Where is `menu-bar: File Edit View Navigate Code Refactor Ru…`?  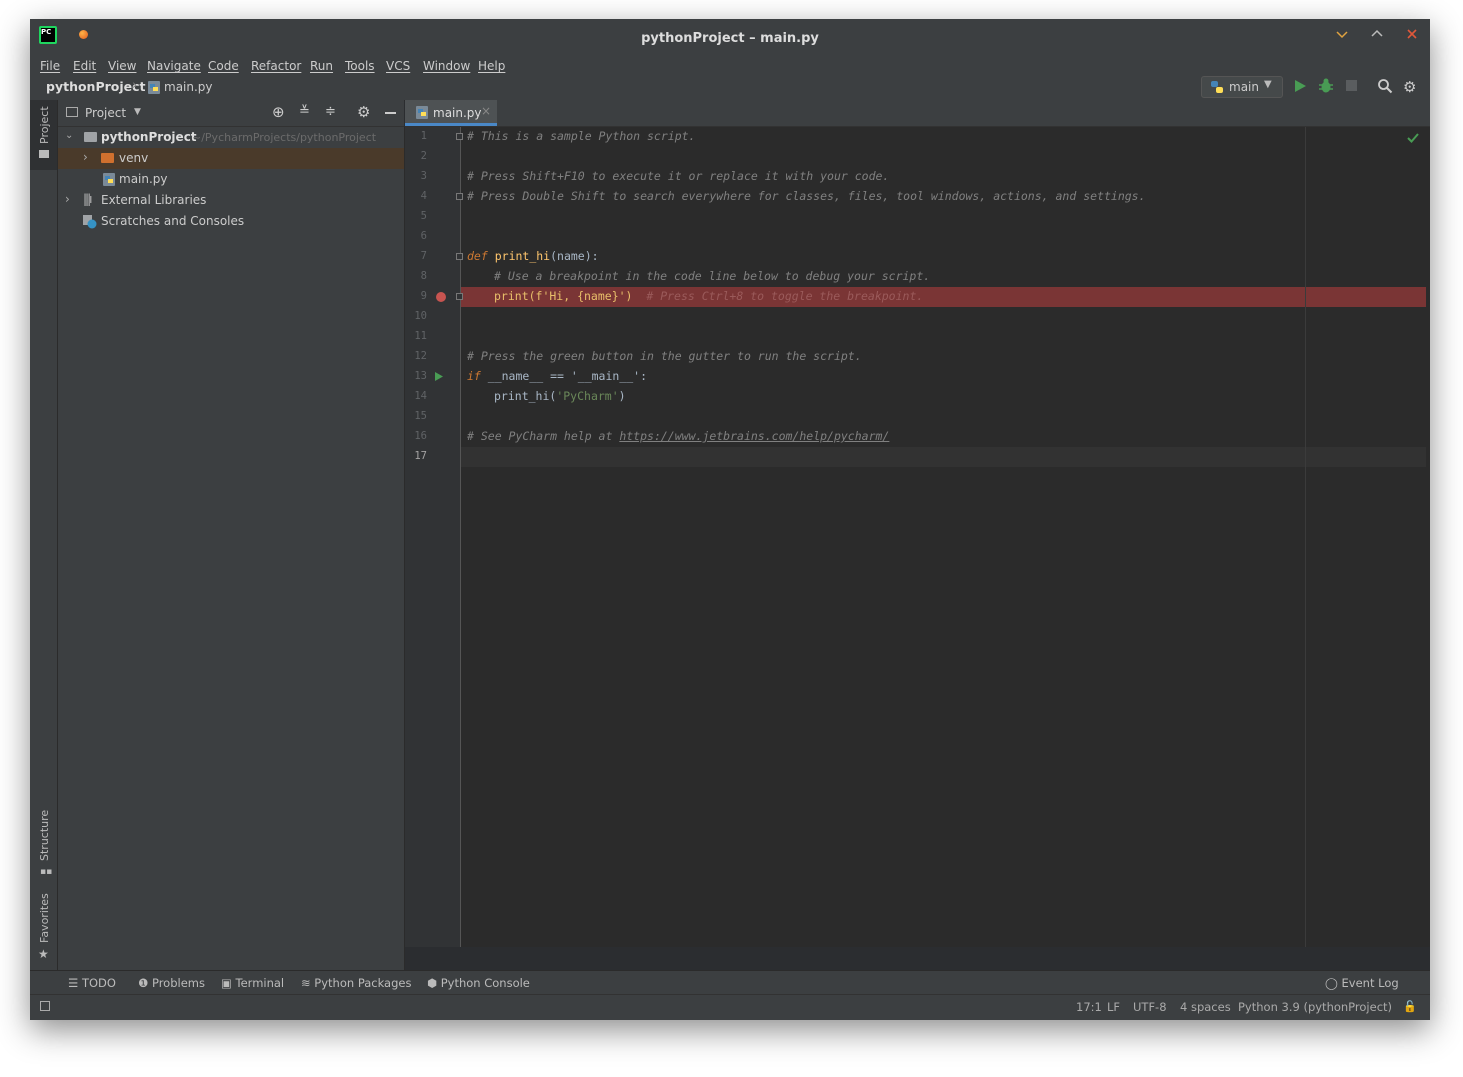
menu-bar: File Edit View Navigate Code Refactor Ru… is located at coordinates (730, 67).